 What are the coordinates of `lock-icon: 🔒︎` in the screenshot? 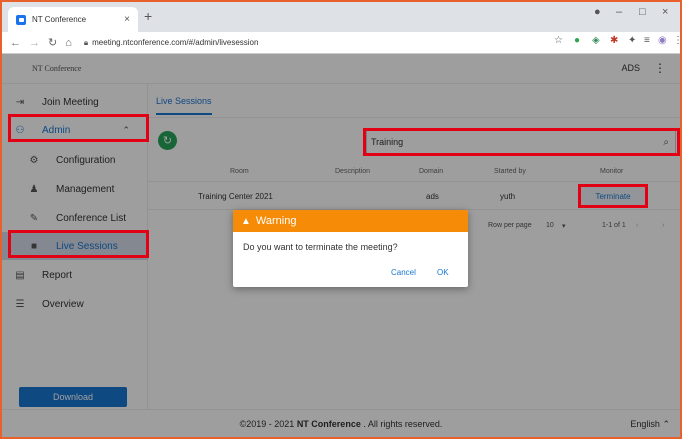 It's located at (86, 42).